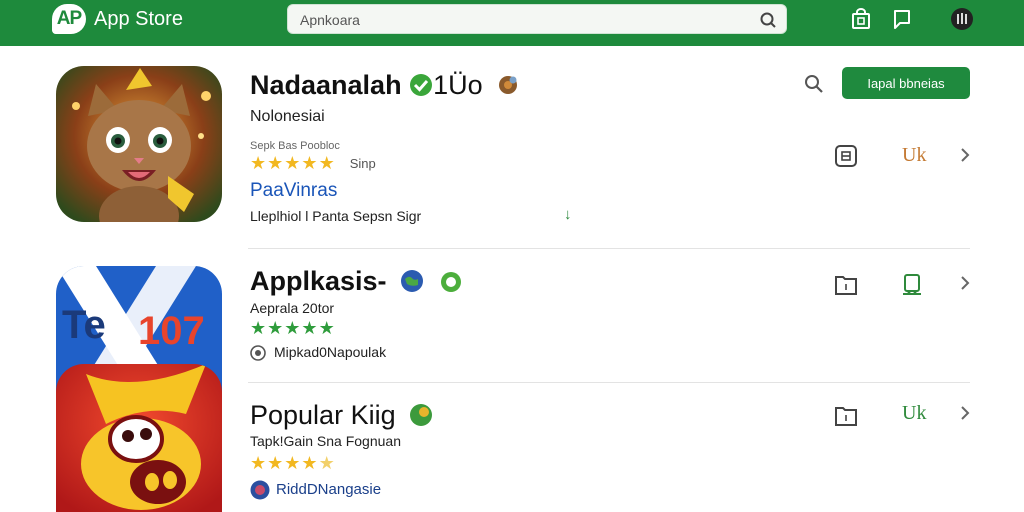 The height and width of the screenshot is (512, 1024). I want to click on logo-text: App Store, so click(138, 18).